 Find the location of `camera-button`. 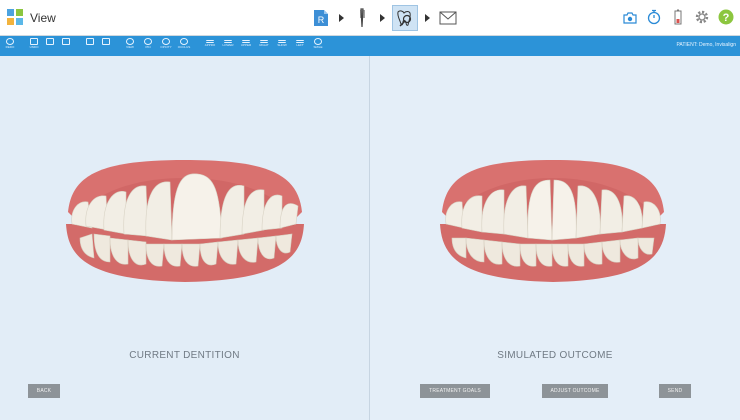

camera-button is located at coordinates (630, 17).